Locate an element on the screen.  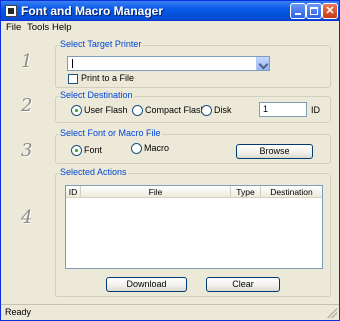
resize-grip-icon is located at coordinates (332, 313).